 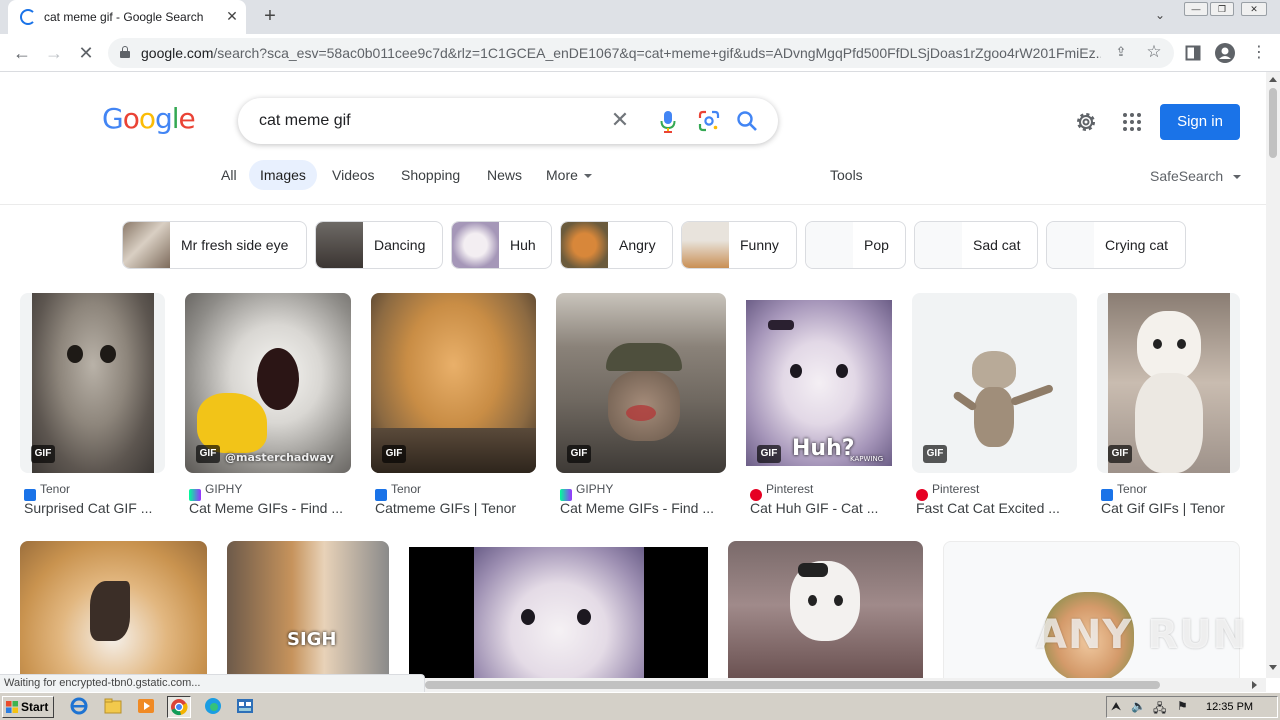 I want to click on bookmark-star-icon: ☆, so click(x=1154, y=52).